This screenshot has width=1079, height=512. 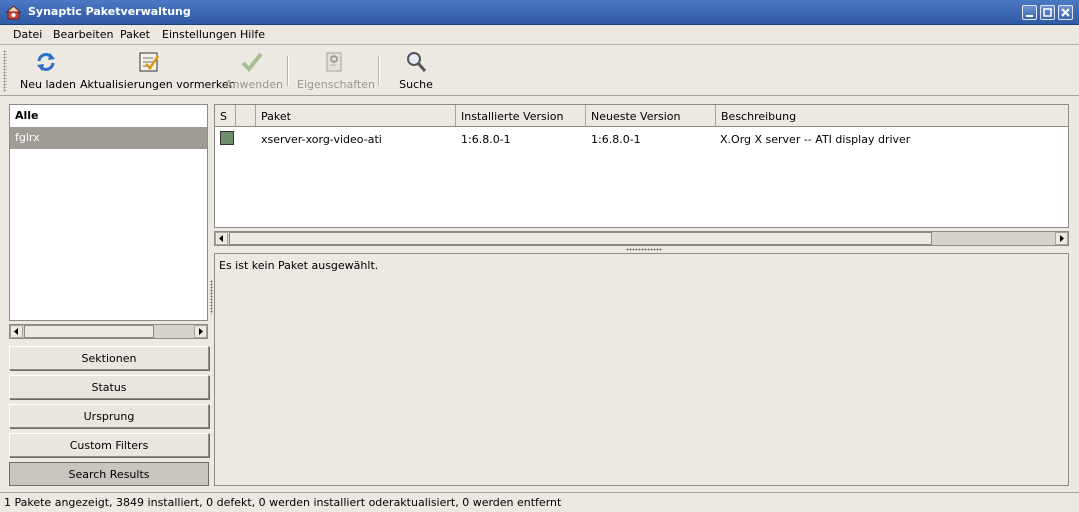 I want to click on column-header-status: S, so click(x=225, y=116).